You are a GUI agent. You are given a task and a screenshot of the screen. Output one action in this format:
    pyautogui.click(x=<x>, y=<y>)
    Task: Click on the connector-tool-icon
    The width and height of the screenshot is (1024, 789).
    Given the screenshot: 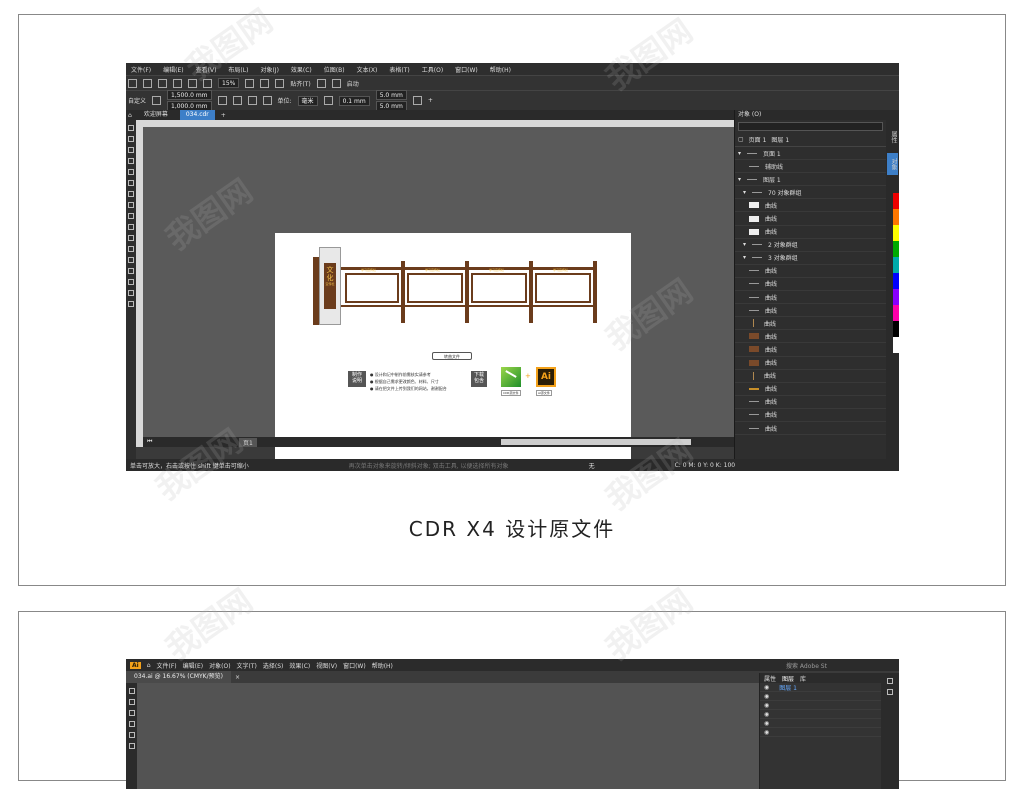 What is the action you would take?
    pyautogui.click(x=131, y=249)
    